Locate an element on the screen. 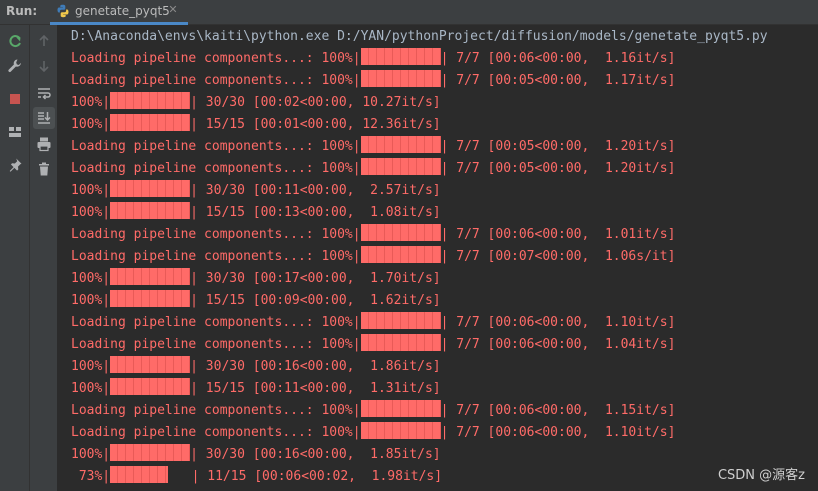 Image resolution: width=818 pixels, height=491 pixels. log-suffix: | 30/30 [00:16<00:00, 1.86it/s] is located at coordinates (315, 366).